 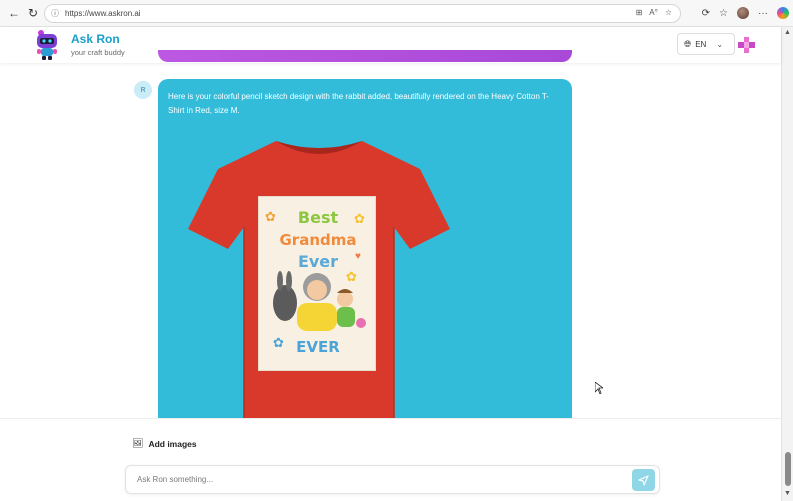 I want to click on scroll-thumb, so click(x=788, y=469).